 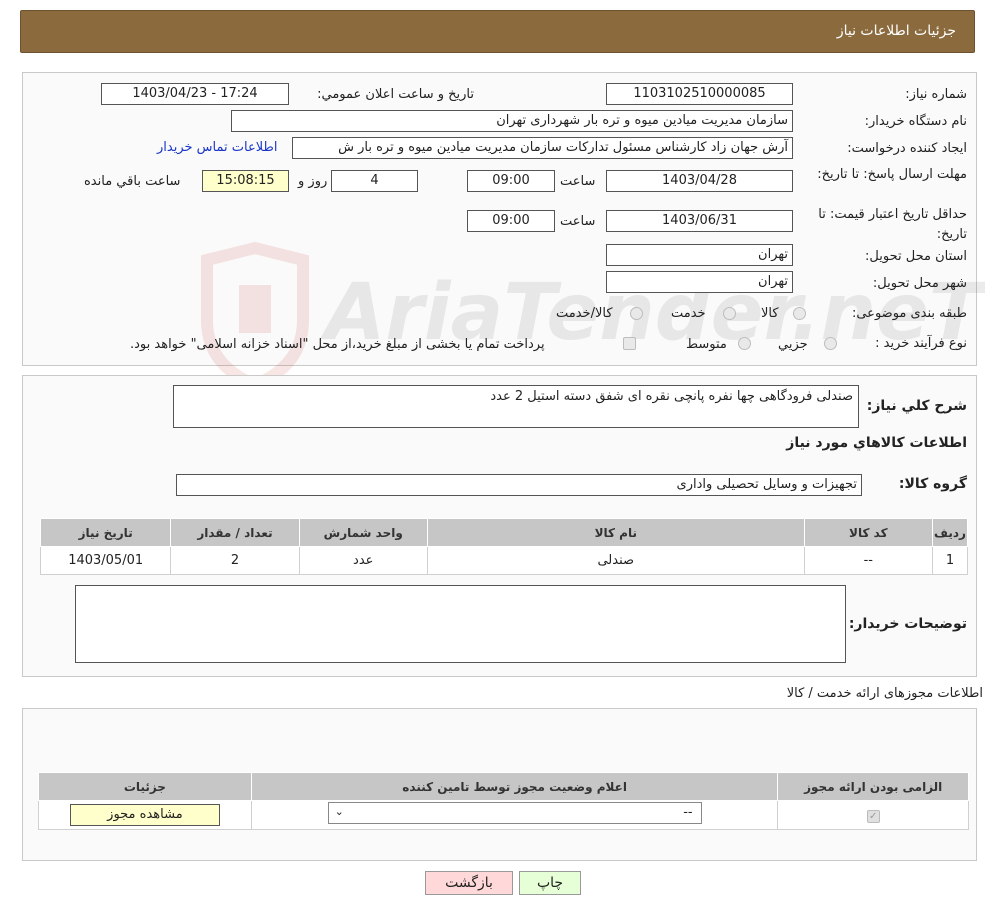 I want to click on validity-time-label: ساعت, so click(x=578, y=221).